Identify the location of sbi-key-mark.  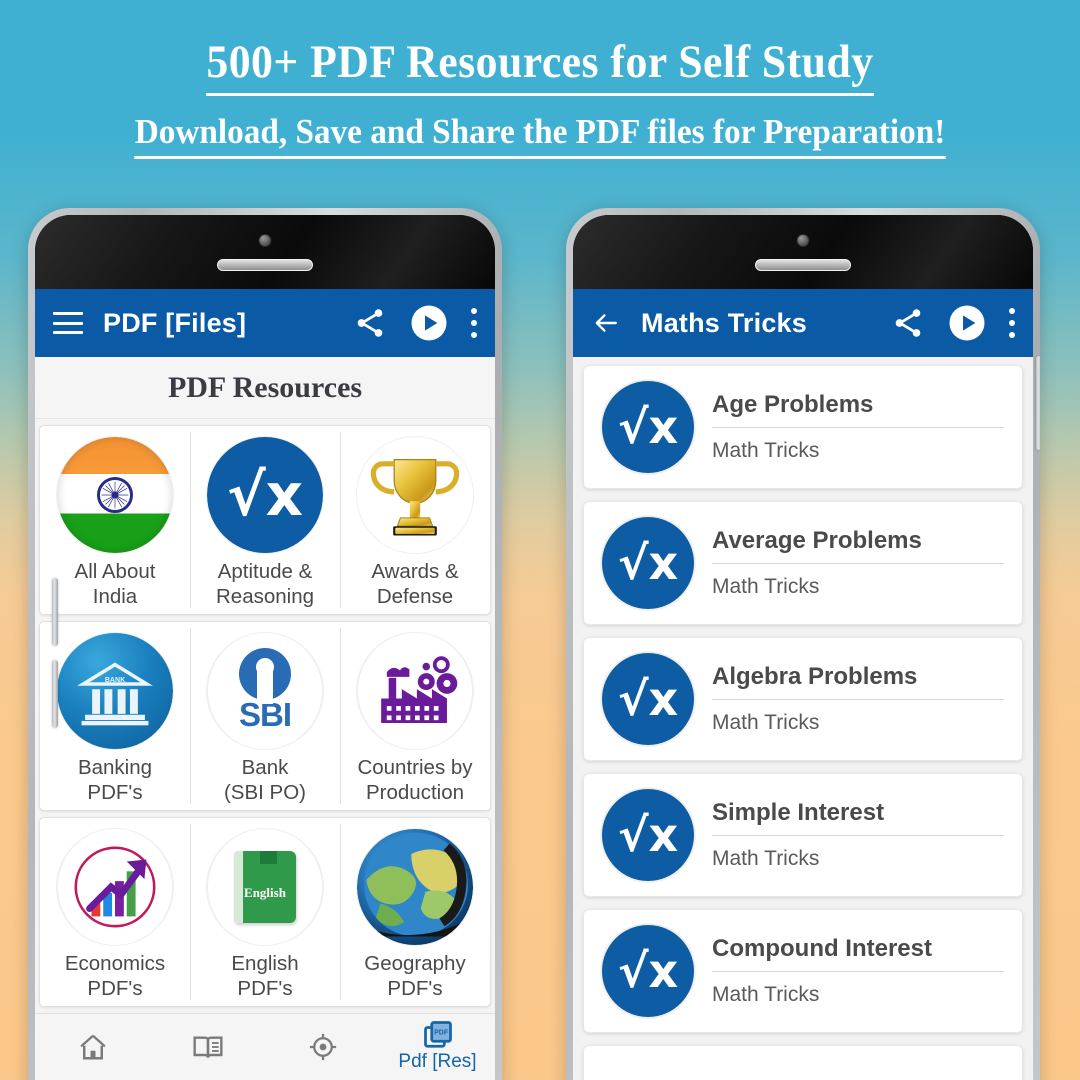
(265, 674).